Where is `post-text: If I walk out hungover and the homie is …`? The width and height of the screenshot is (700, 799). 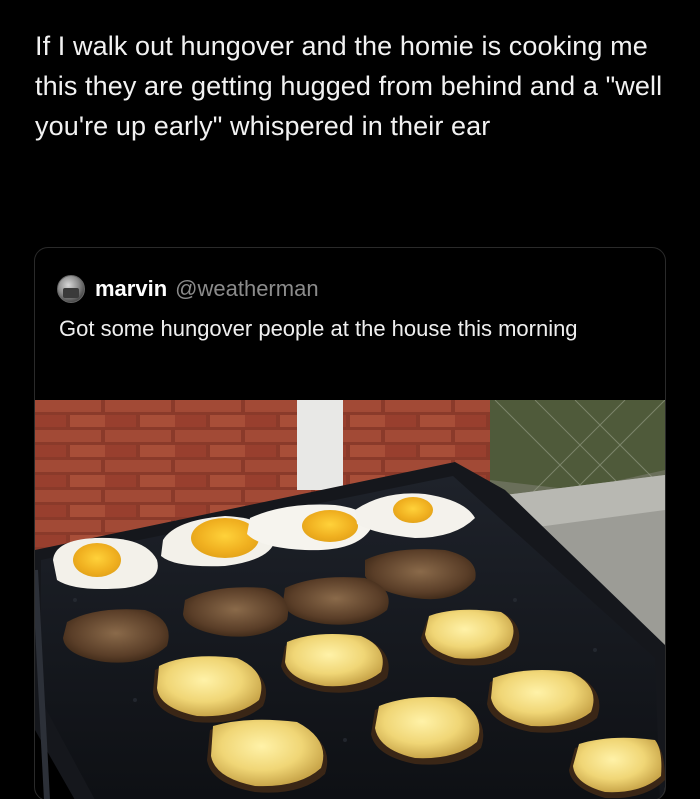
post-text: If I walk out hungover and the homie is … is located at coordinates (349, 86).